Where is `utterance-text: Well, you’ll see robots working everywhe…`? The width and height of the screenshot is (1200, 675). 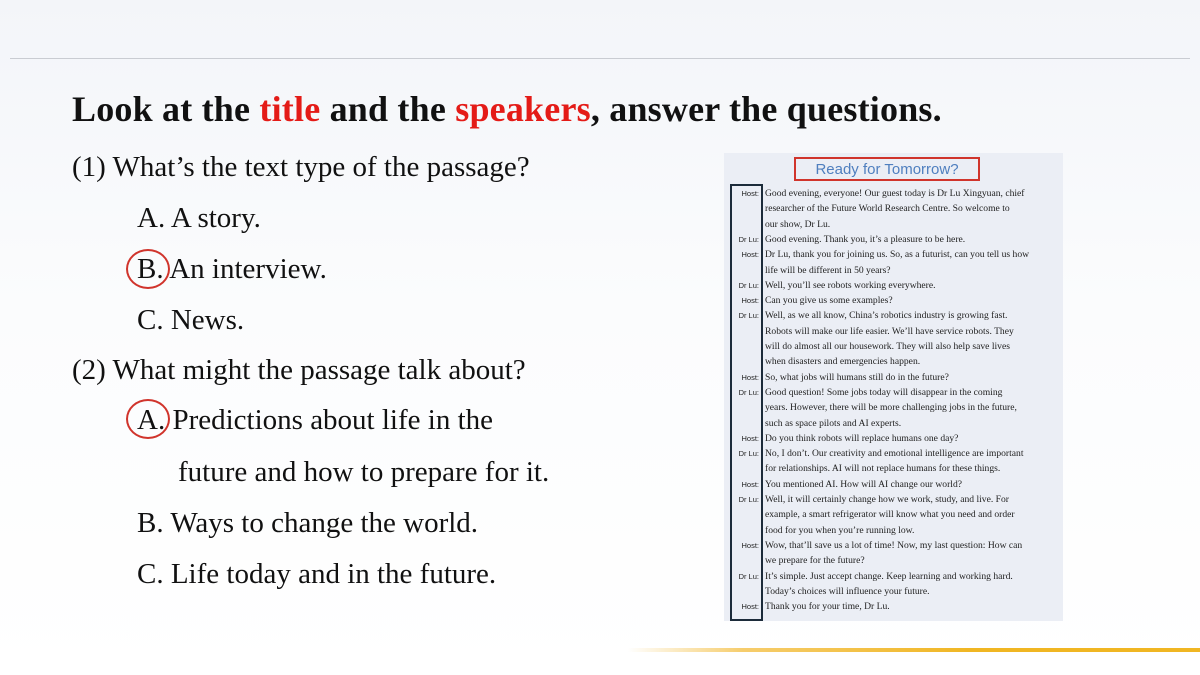
utterance-text: Well, you’ll see robots working everywhe… is located at coordinates (850, 285).